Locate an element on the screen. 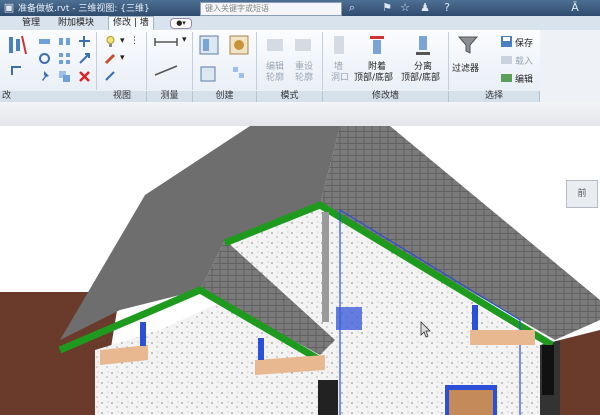 The image size is (600, 415). window-jamb-right is located at coordinates (475, 317).